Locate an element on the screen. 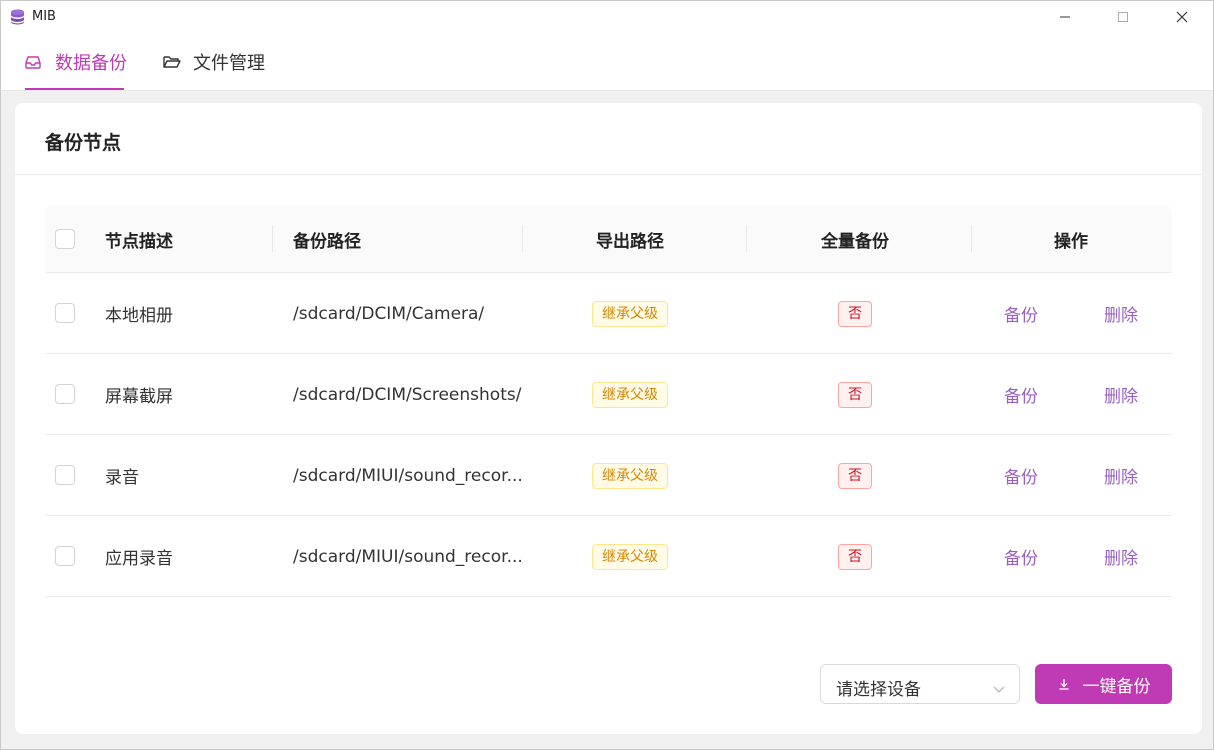  select-all-checkbox is located at coordinates (65, 239).